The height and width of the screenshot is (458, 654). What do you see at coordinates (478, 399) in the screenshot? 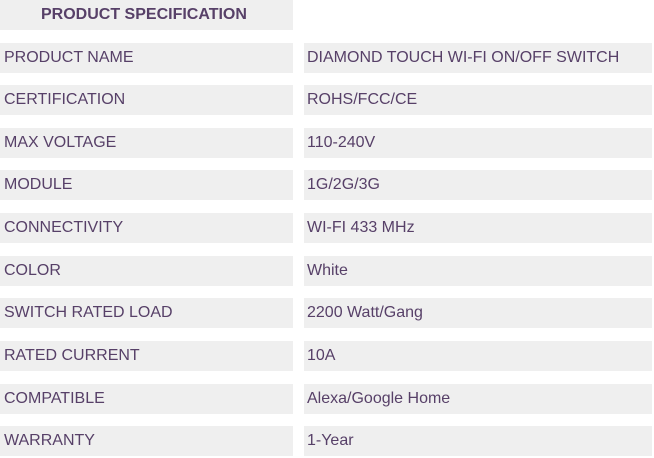
I see `spec-value: Alexa/Google Home` at bounding box center [478, 399].